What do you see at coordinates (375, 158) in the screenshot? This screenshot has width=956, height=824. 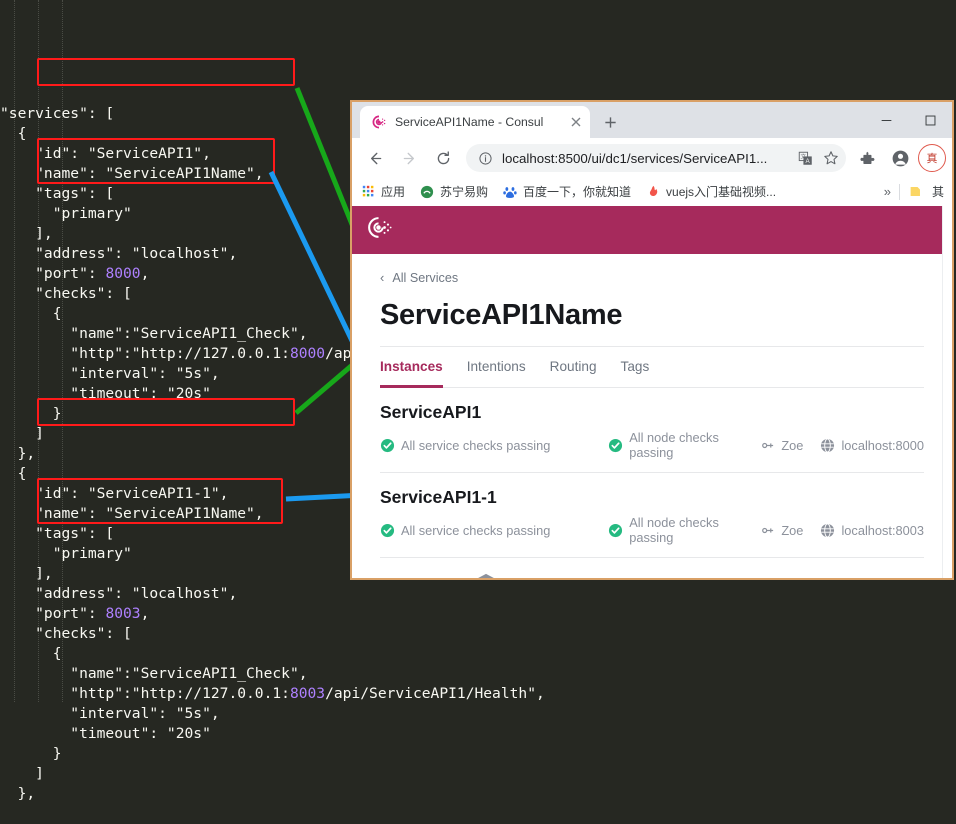 I see `back-arrow-icon` at bounding box center [375, 158].